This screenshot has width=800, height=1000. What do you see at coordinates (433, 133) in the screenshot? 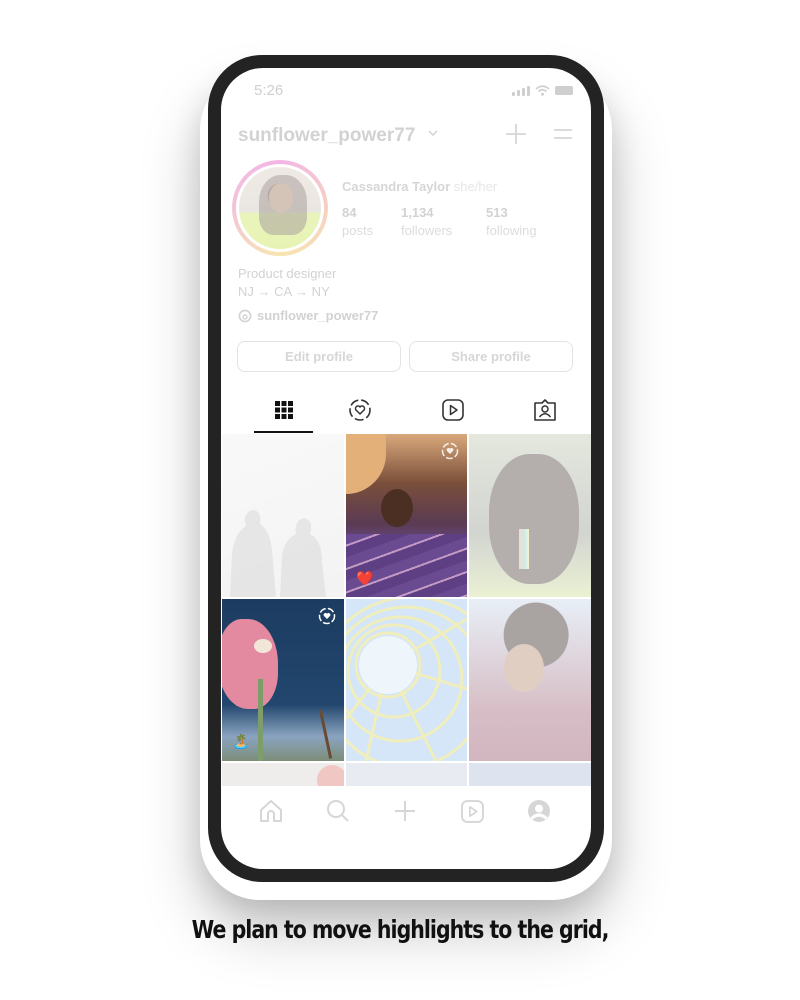
I see `chevron-down-icon` at bounding box center [433, 133].